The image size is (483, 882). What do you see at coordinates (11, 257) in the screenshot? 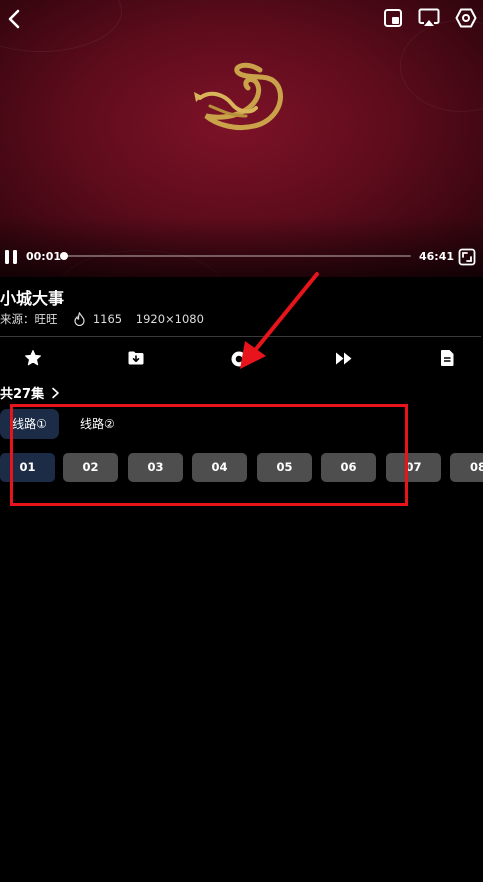
I see `pause-icon` at bounding box center [11, 257].